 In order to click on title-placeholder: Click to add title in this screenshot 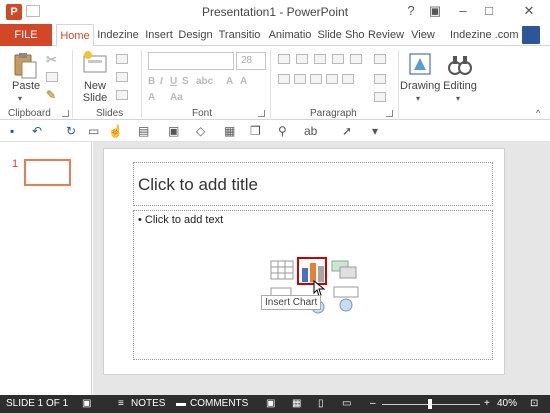, I will do `click(313, 184)`.